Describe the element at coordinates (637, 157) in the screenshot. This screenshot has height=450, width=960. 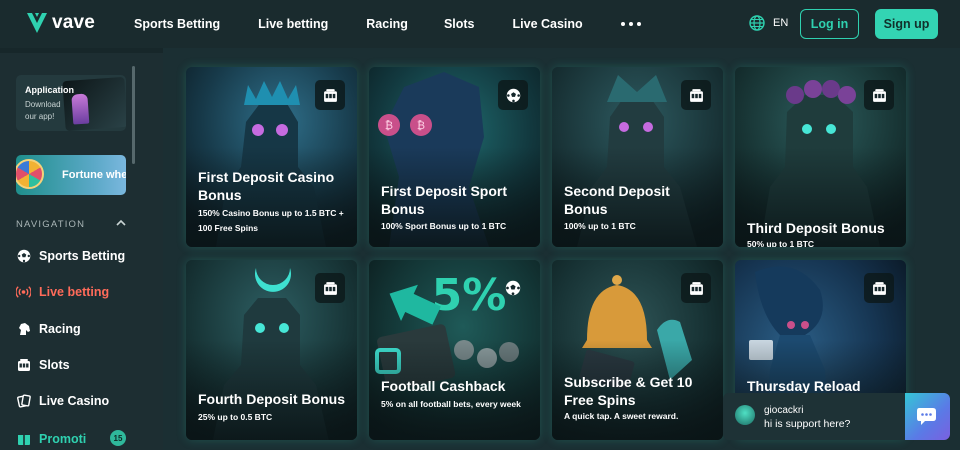
I see `promo-card-second-deposit: Second Deposit Bonus 100% up to 1 BTC` at that location.